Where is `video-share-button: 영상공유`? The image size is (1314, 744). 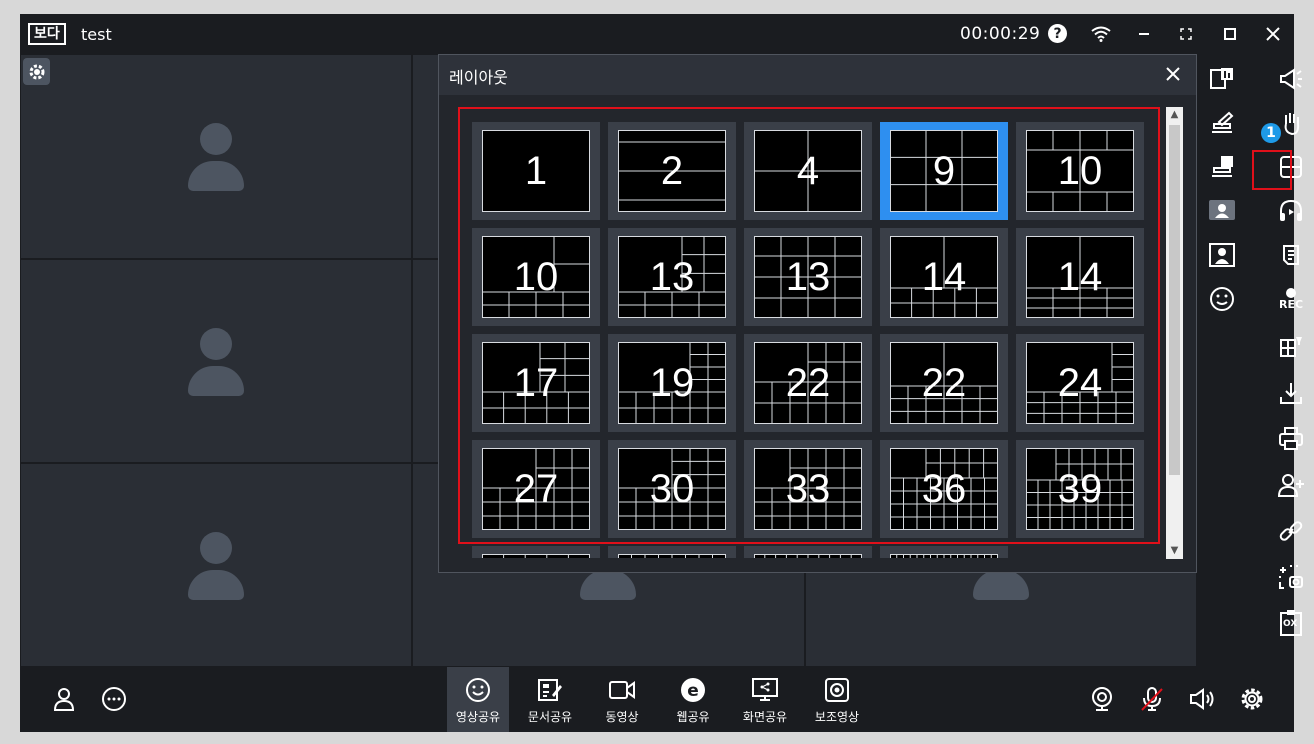 video-share-button: 영상공유 is located at coordinates (478, 699).